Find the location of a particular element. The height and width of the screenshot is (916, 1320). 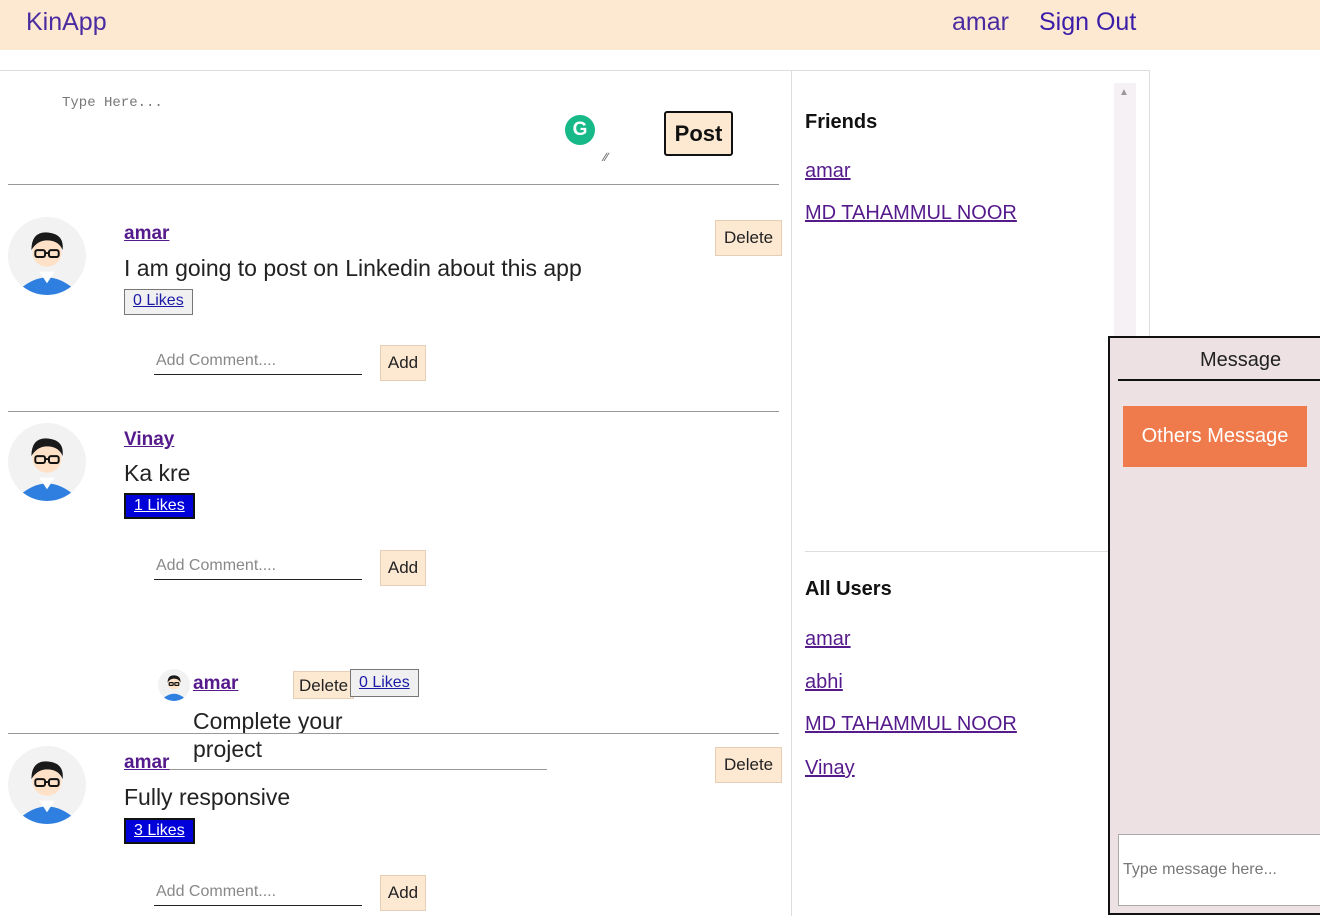

user-link: MD TAHAMMUL NOOR is located at coordinates (911, 724).